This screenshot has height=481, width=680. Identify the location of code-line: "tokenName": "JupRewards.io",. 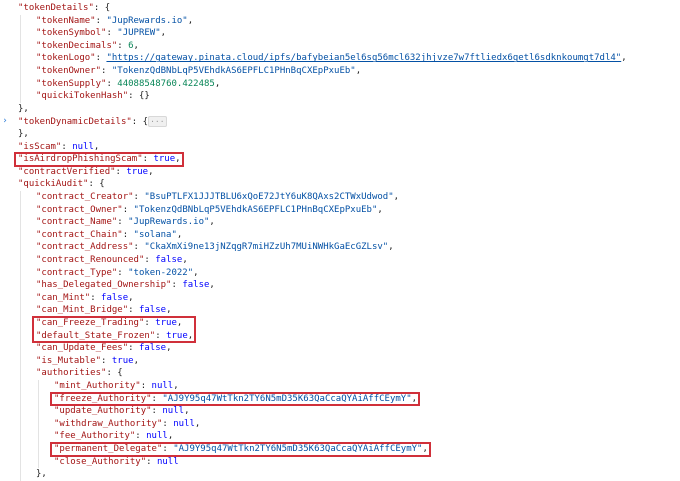
(340, 21).